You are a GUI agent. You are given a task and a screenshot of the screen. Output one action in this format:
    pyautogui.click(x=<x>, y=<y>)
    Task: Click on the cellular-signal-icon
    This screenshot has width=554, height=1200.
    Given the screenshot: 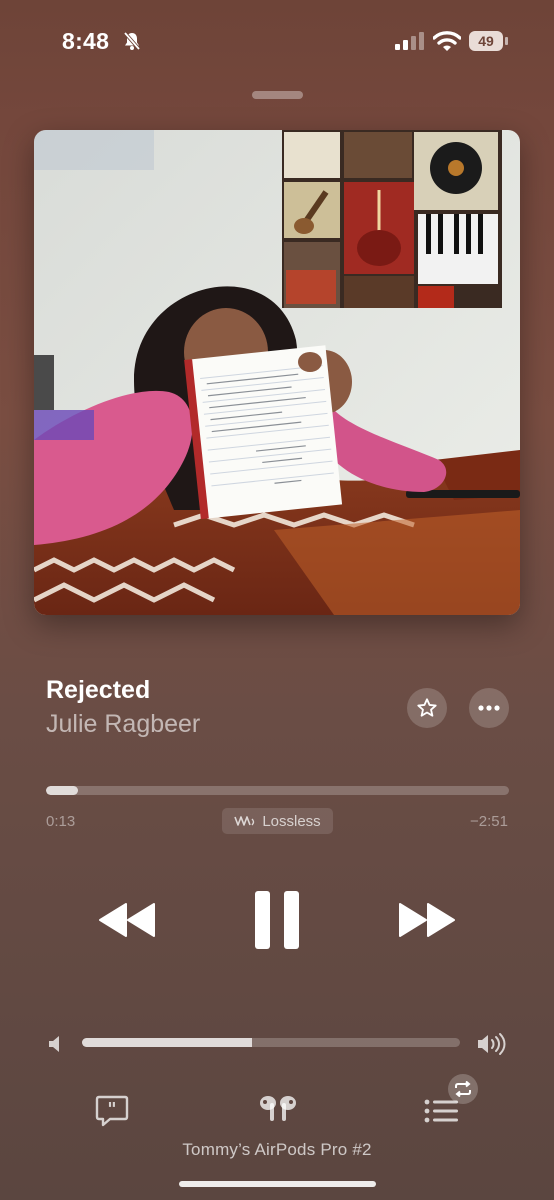 What is the action you would take?
    pyautogui.click(x=409, y=41)
    